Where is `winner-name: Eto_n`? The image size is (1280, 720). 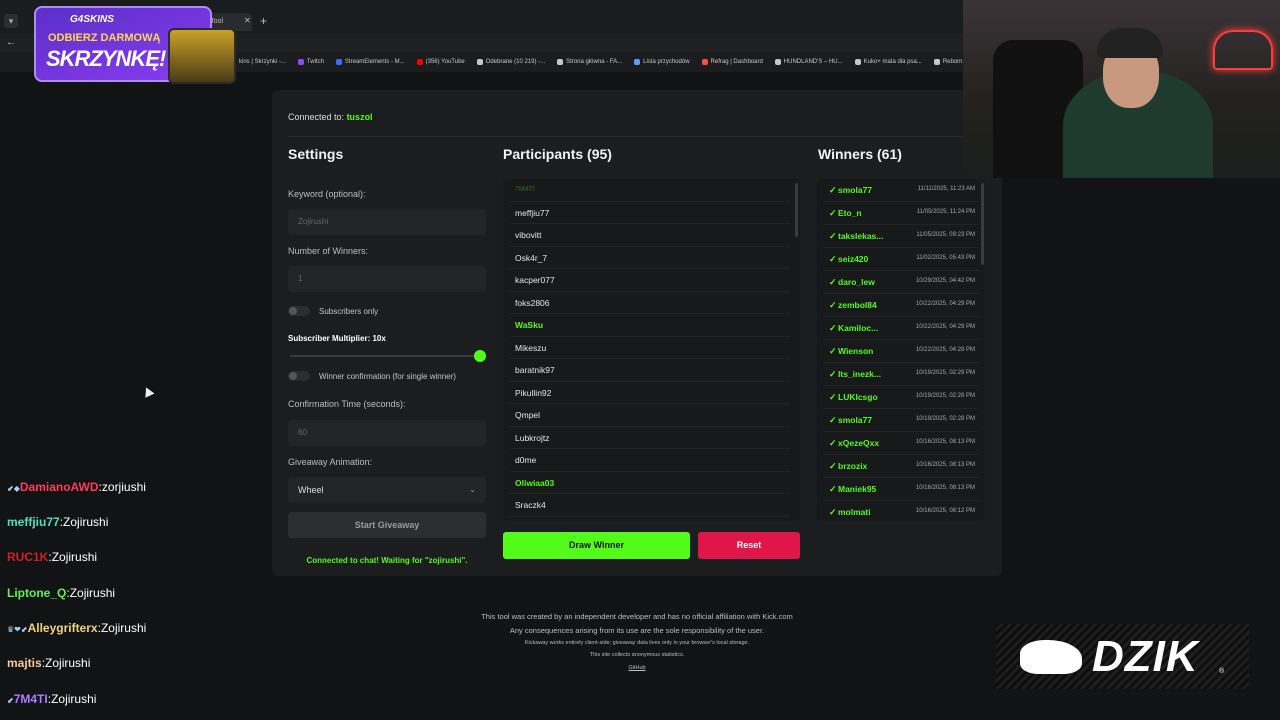 winner-name: Eto_n is located at coordinates (850, 213).